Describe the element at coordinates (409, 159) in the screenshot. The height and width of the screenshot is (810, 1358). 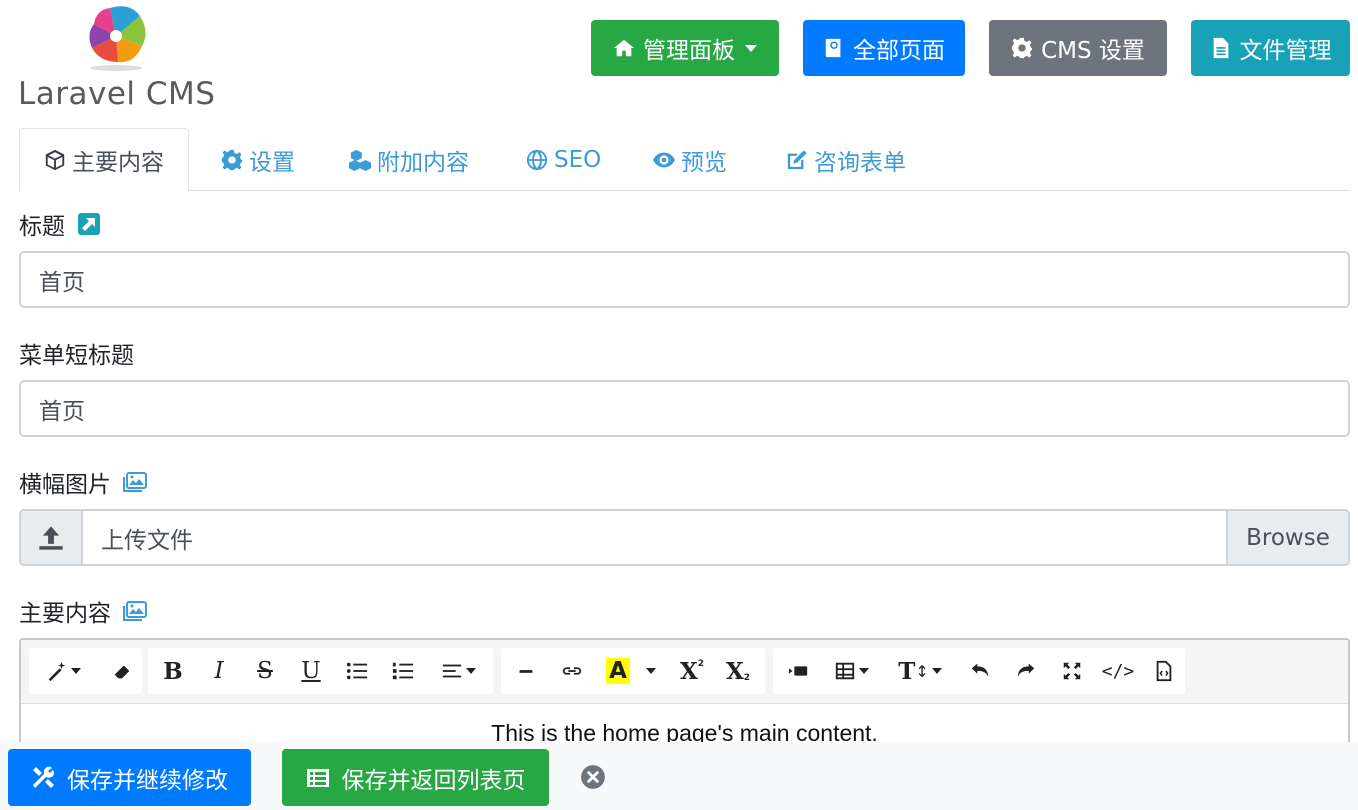
I see `tab-additional-content: 附加内容` at that location.